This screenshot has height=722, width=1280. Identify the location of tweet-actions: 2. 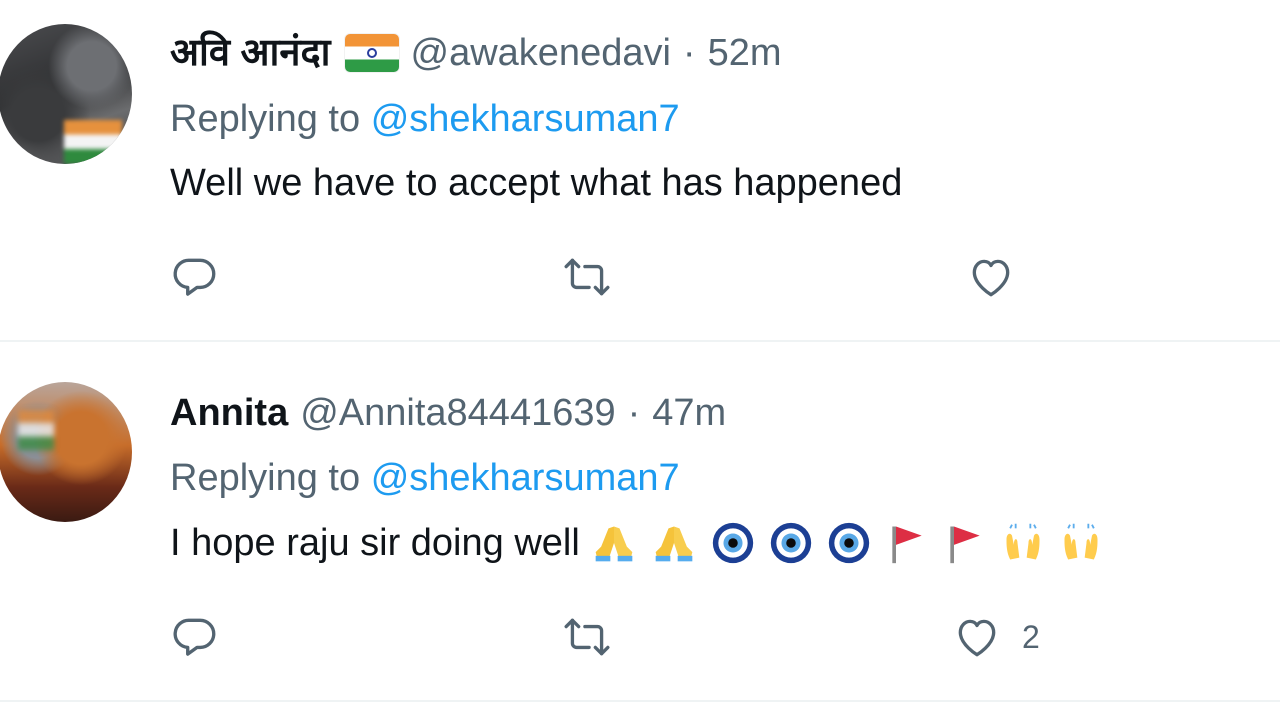
(640, 637).